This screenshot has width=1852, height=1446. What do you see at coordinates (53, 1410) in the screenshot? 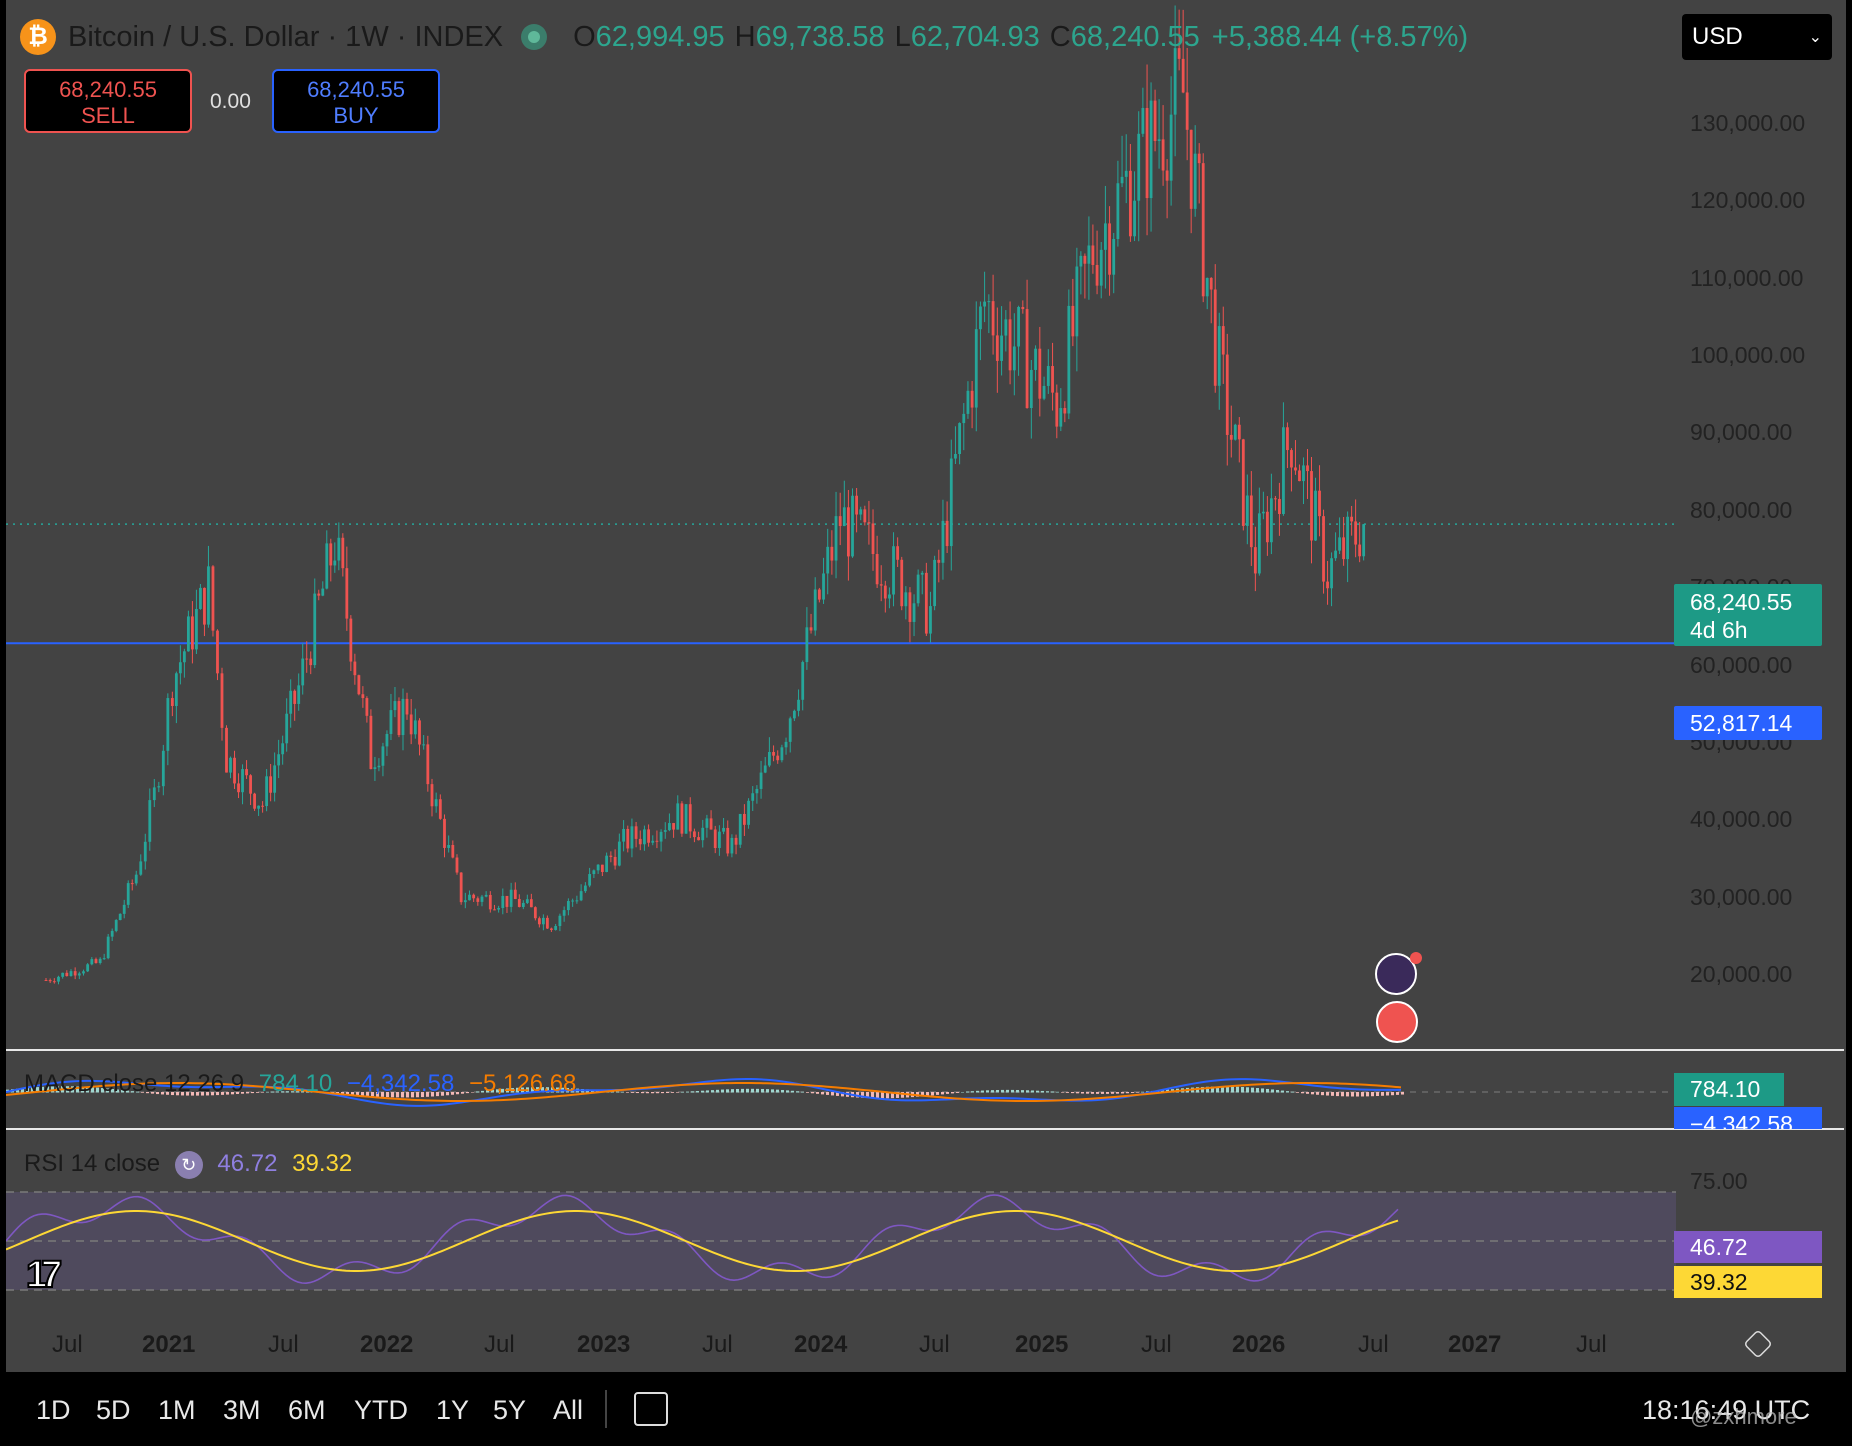
I see `range-1d-button: 1D` at bounding box center [53, 1410].